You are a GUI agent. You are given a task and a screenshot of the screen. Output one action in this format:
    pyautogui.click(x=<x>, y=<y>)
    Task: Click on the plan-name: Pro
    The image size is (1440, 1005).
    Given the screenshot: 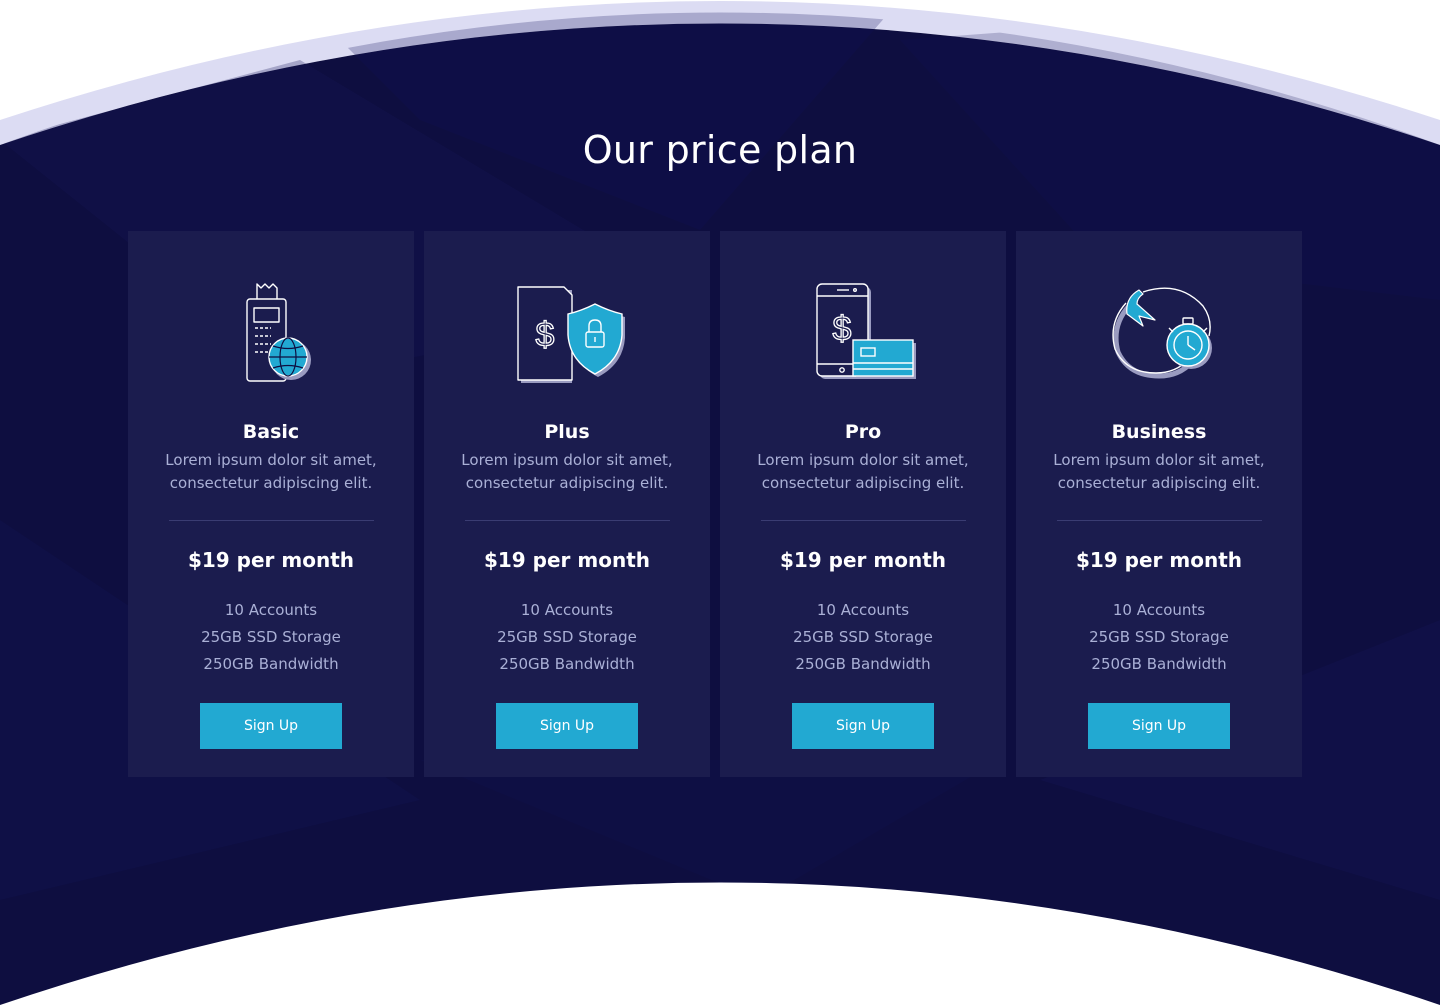 What is the action you would take?
    pyautogui.click(x=863, y=432)
    